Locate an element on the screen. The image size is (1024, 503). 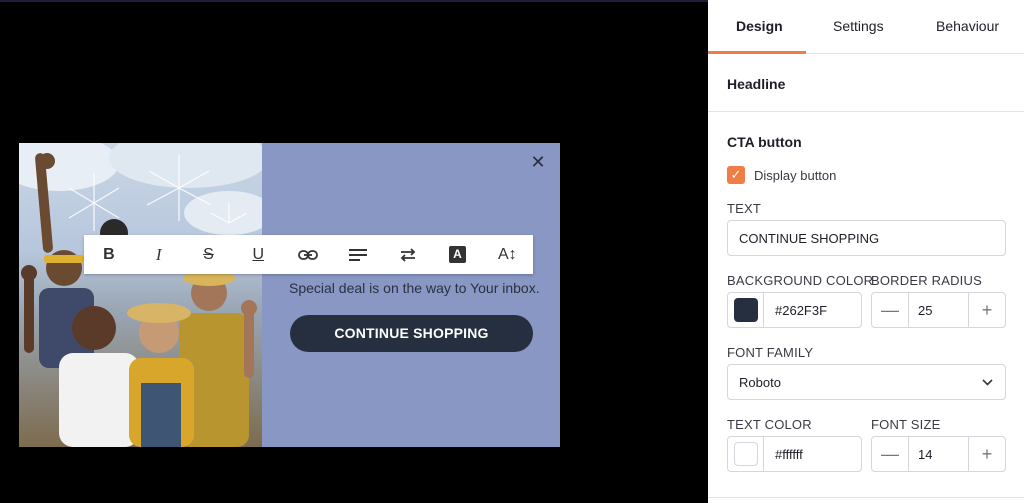
font-size-label: FONT SIZE is located at coordinates (906, 424).